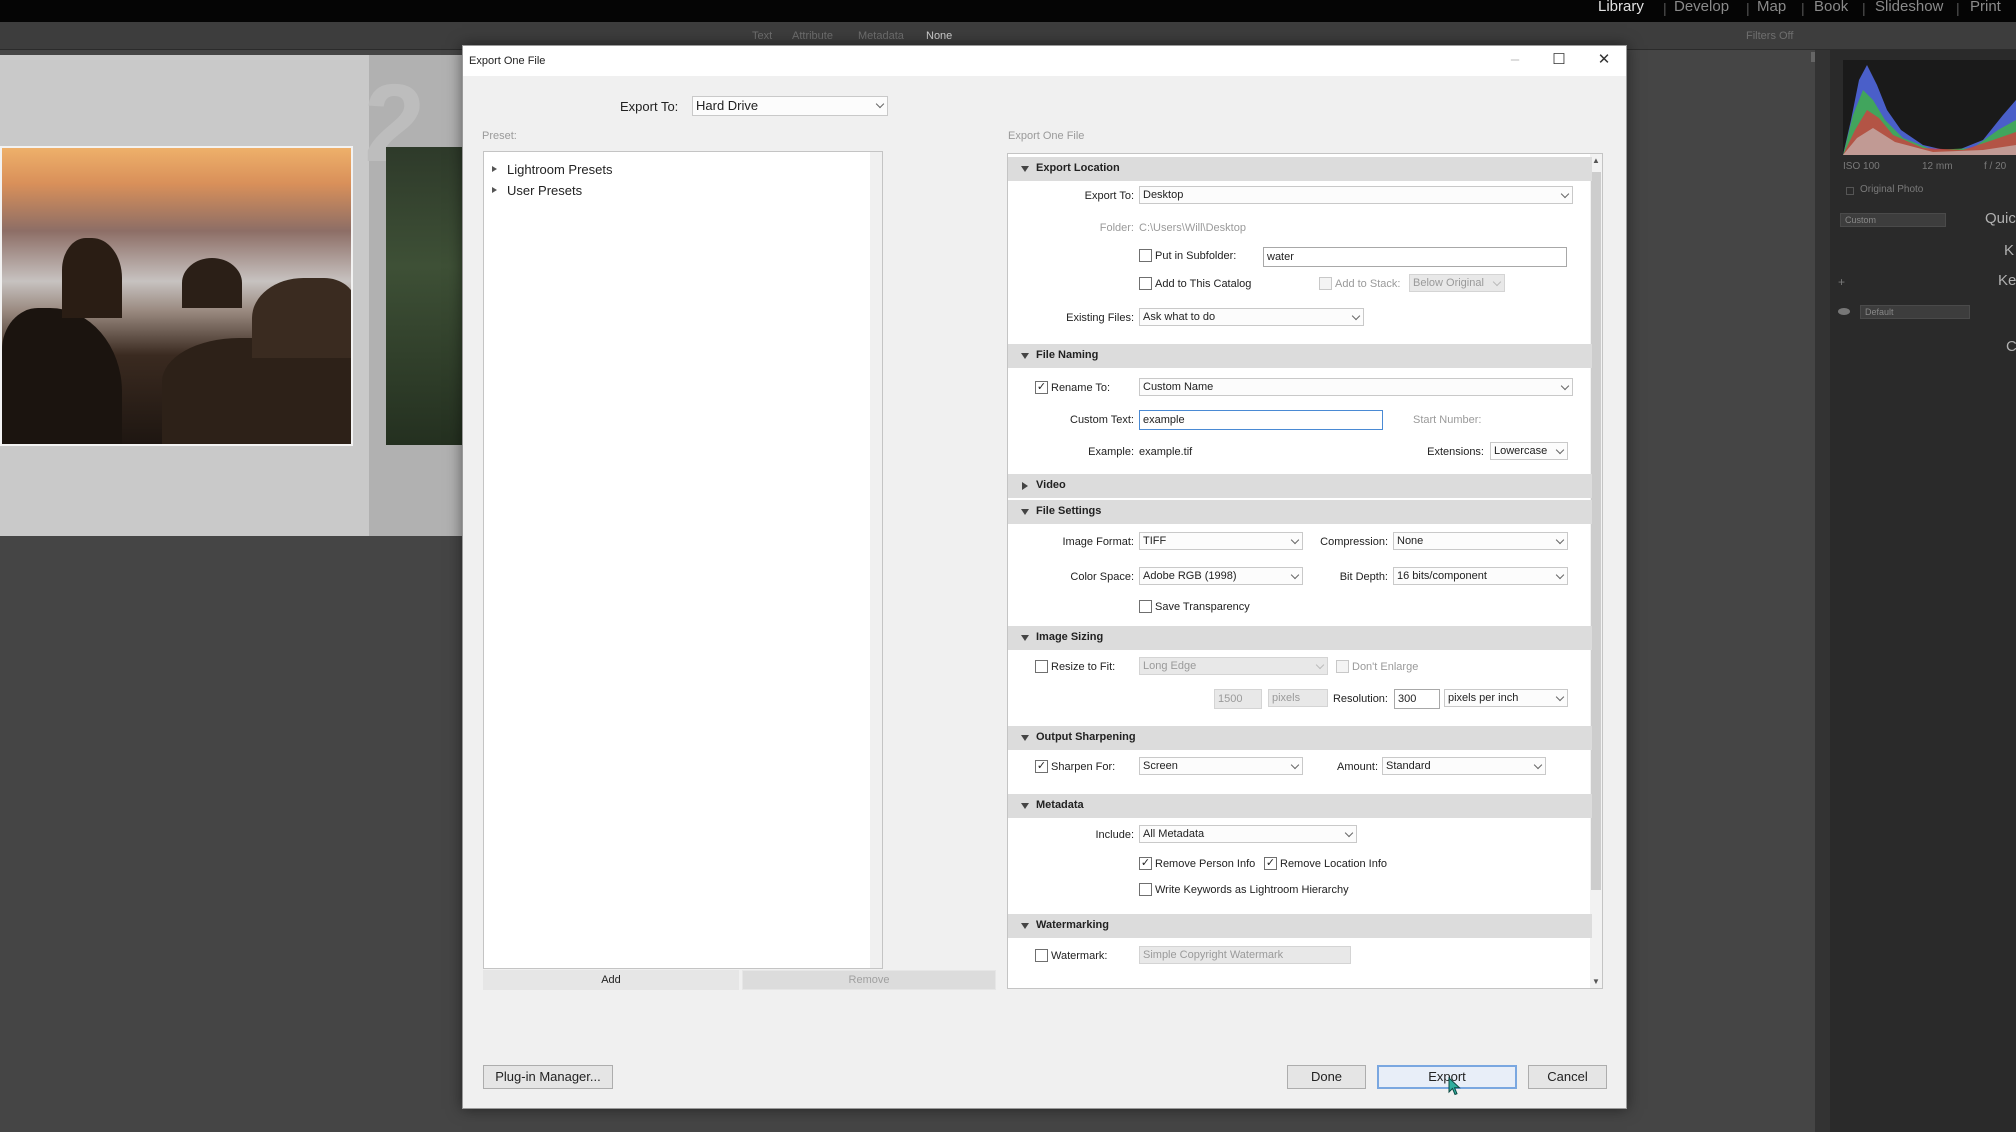  Describe the element at coordinates (1937, 166) in the screenshot. I see `histogram-focal: 12 mm` at that location.